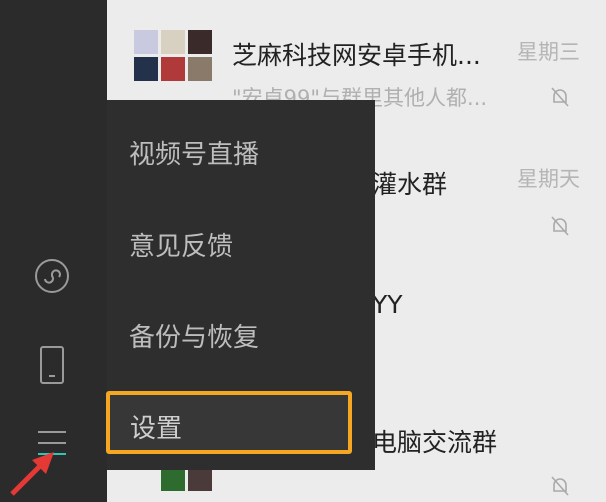 The image size is (606, 502). Describe the element at coordinates (194, 152) in the screenshot. I see `menu-item-channels-live: 视频号直播` at that location.